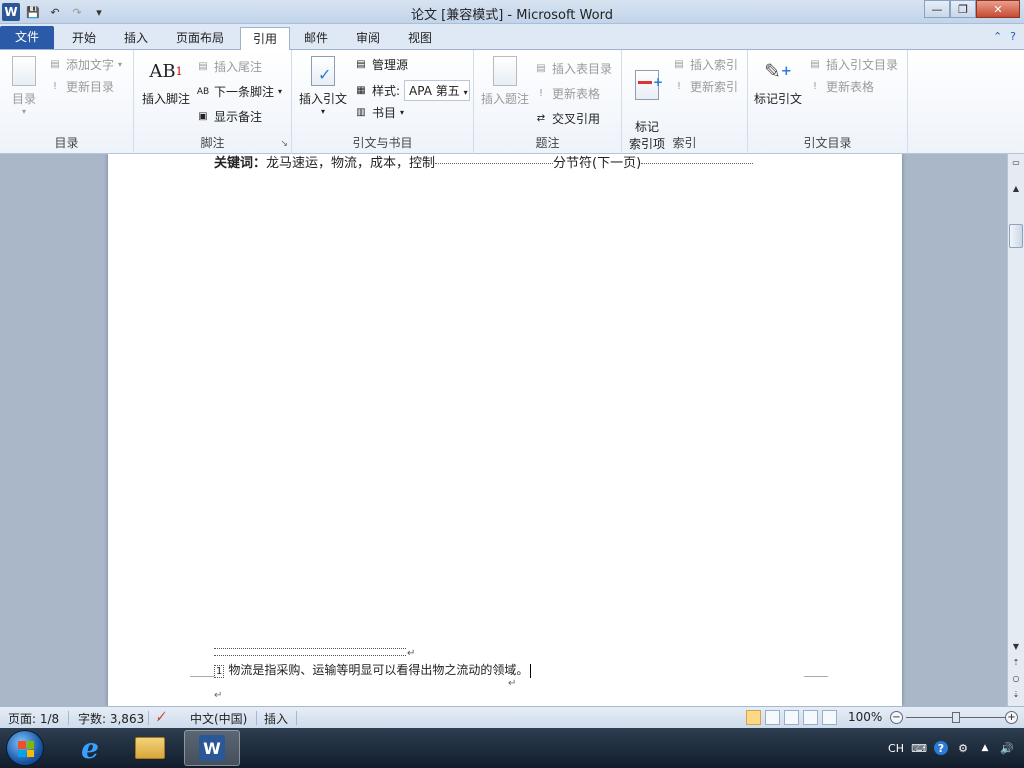  I want to click on scroll-down-icon: ▼, so click(1016, 647).